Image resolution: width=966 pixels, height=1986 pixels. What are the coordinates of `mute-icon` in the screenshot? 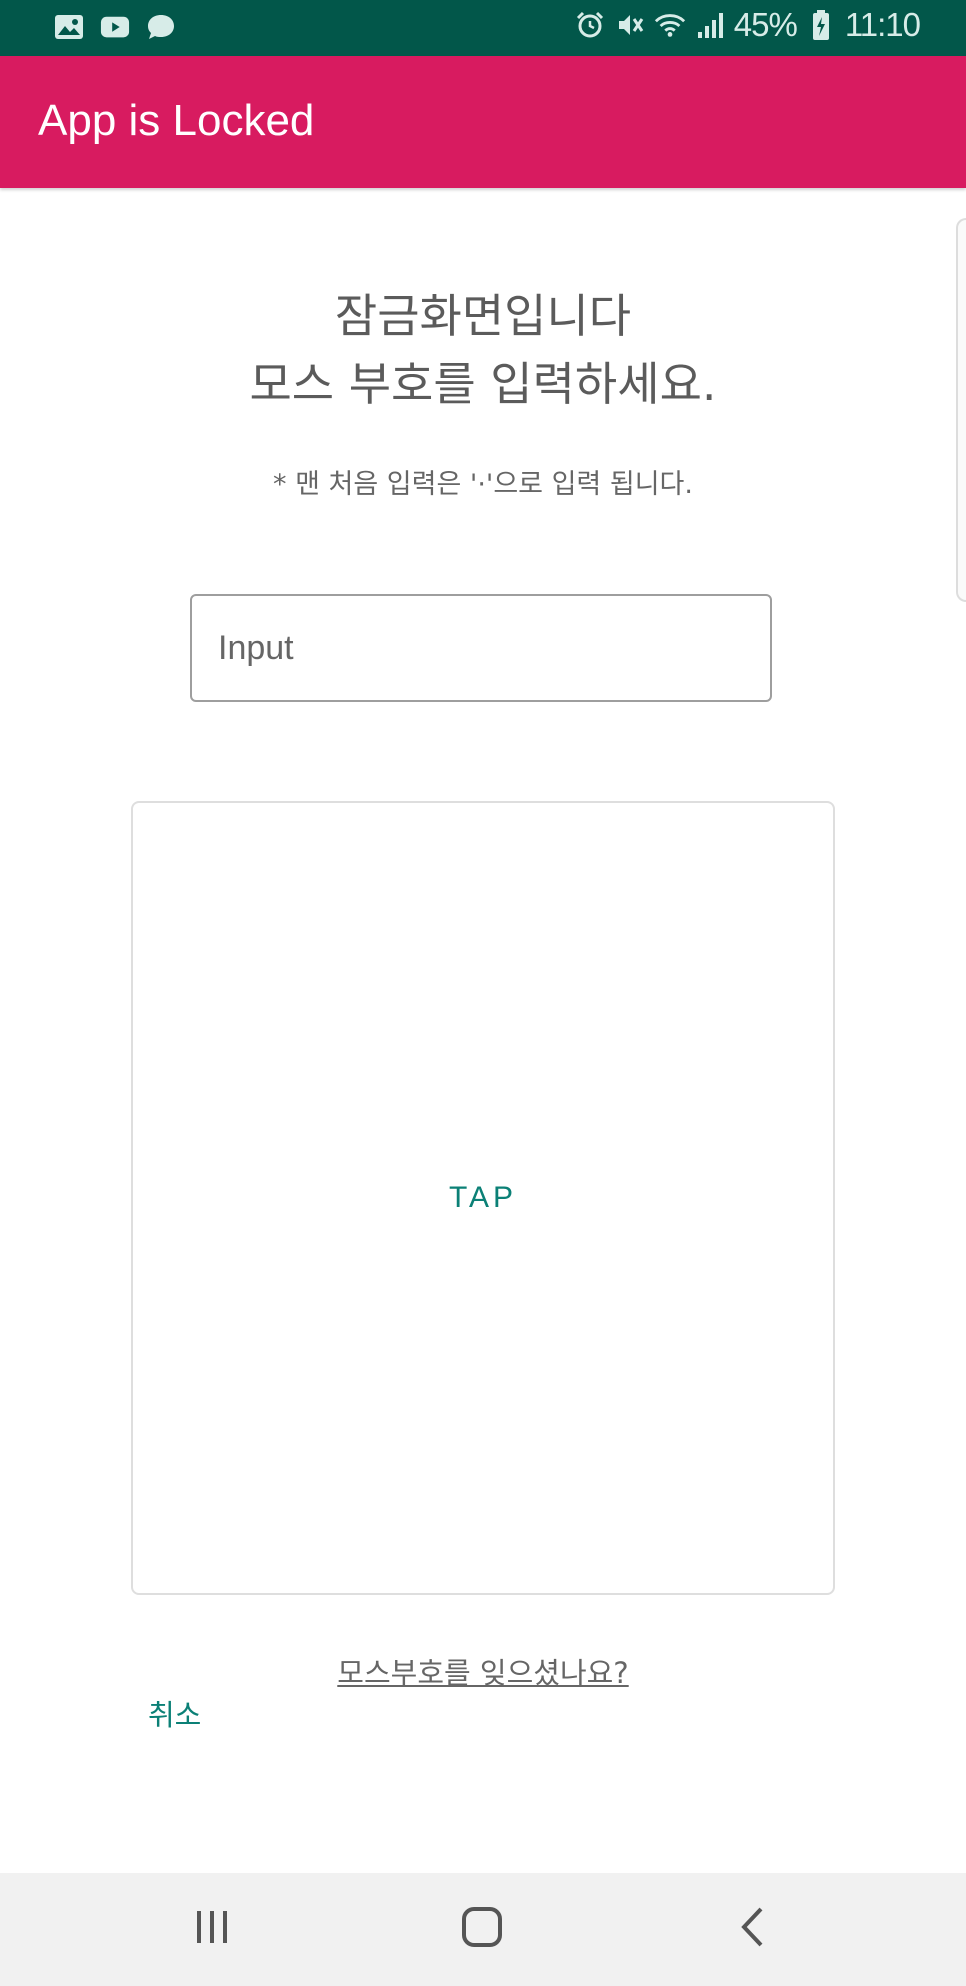 It's located at (630, 25).